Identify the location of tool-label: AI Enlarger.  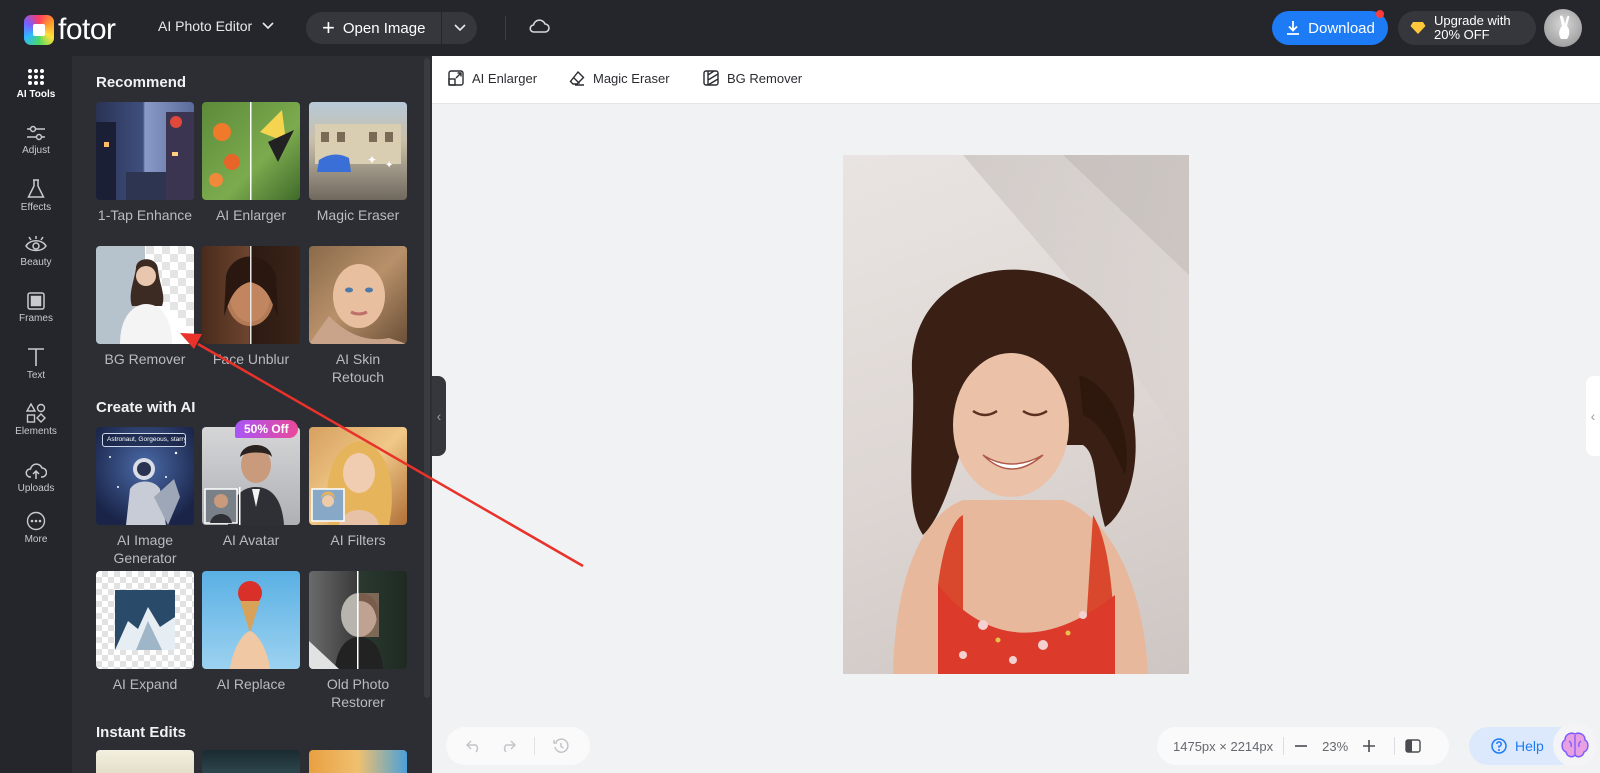
(251, 215).